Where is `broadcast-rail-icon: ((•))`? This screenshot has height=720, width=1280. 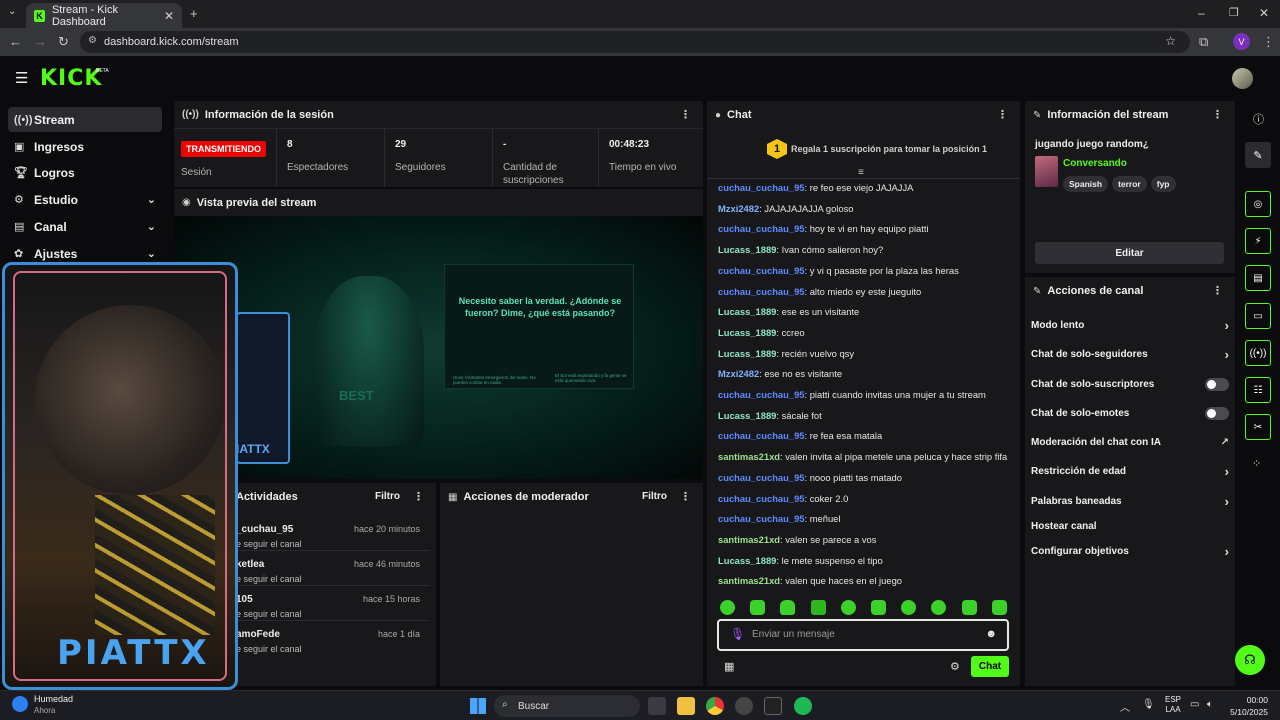
broadcast-rail-icon: ((•)) is located at coordinates (1258, 353).